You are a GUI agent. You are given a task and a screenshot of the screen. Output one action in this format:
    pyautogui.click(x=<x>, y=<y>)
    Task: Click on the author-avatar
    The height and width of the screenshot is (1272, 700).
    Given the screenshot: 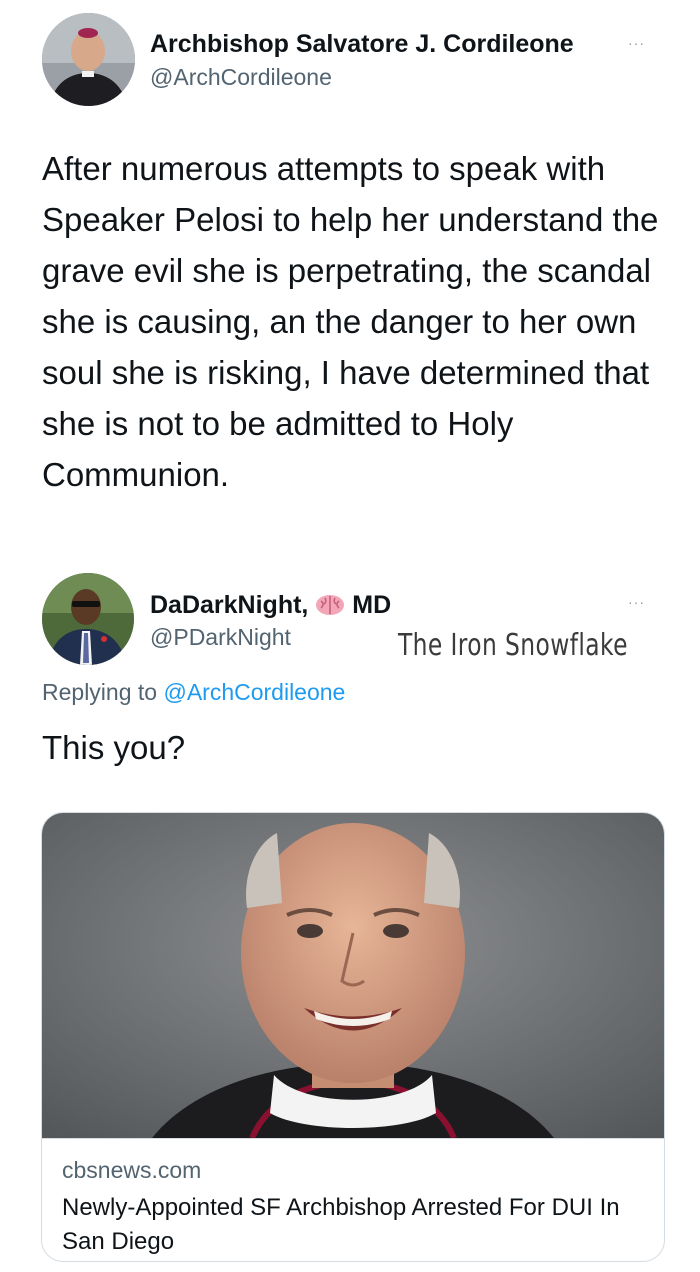 What is the action you would take?
    pyautogui.click(x=88, y=59)
    